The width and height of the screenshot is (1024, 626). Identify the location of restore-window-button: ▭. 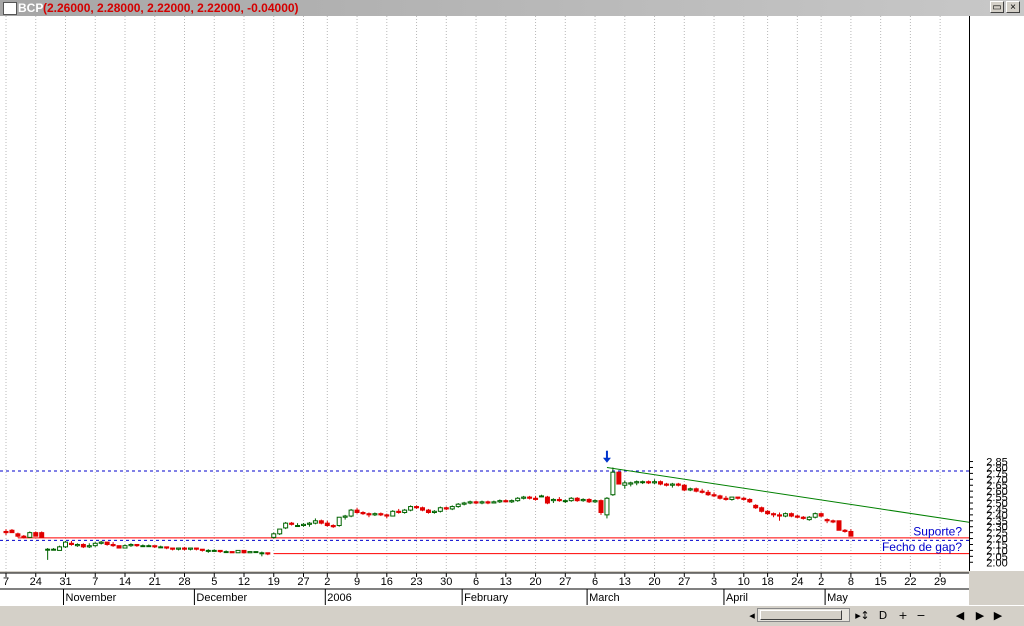
(997, 7).